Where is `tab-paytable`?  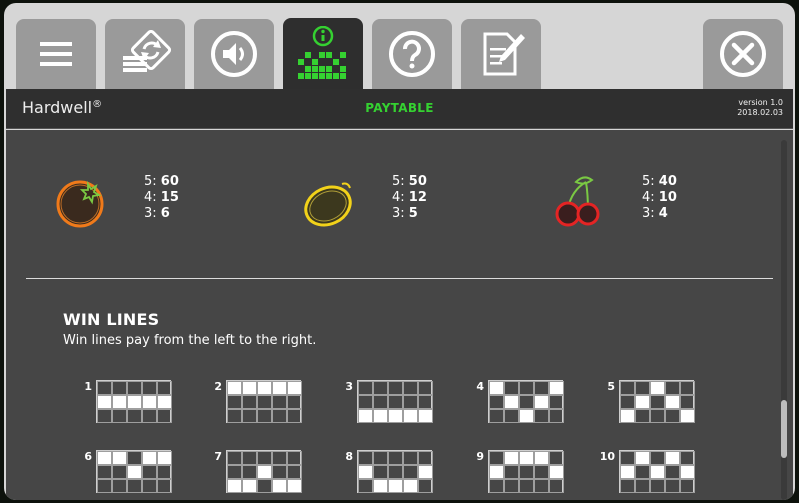
tab-paytable is located at coordinates (323, 53).